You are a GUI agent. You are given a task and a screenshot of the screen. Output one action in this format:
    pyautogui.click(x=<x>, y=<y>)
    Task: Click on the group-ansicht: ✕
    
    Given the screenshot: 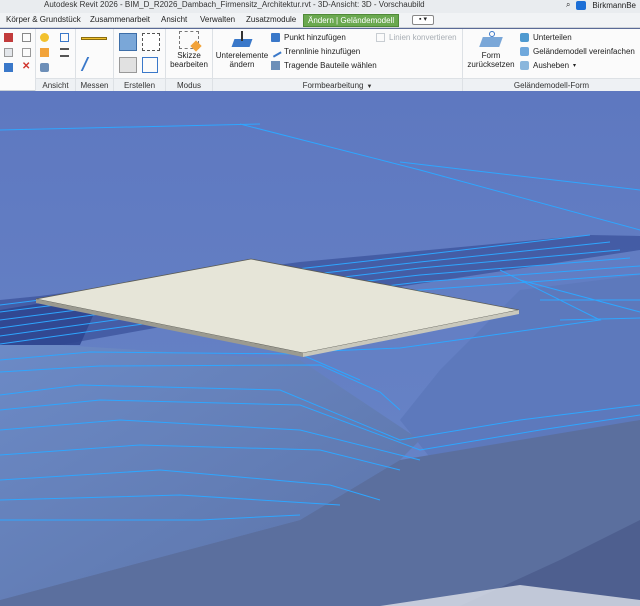 What is the action you would take?
    pyautogui.click(x=18, y=60)
    